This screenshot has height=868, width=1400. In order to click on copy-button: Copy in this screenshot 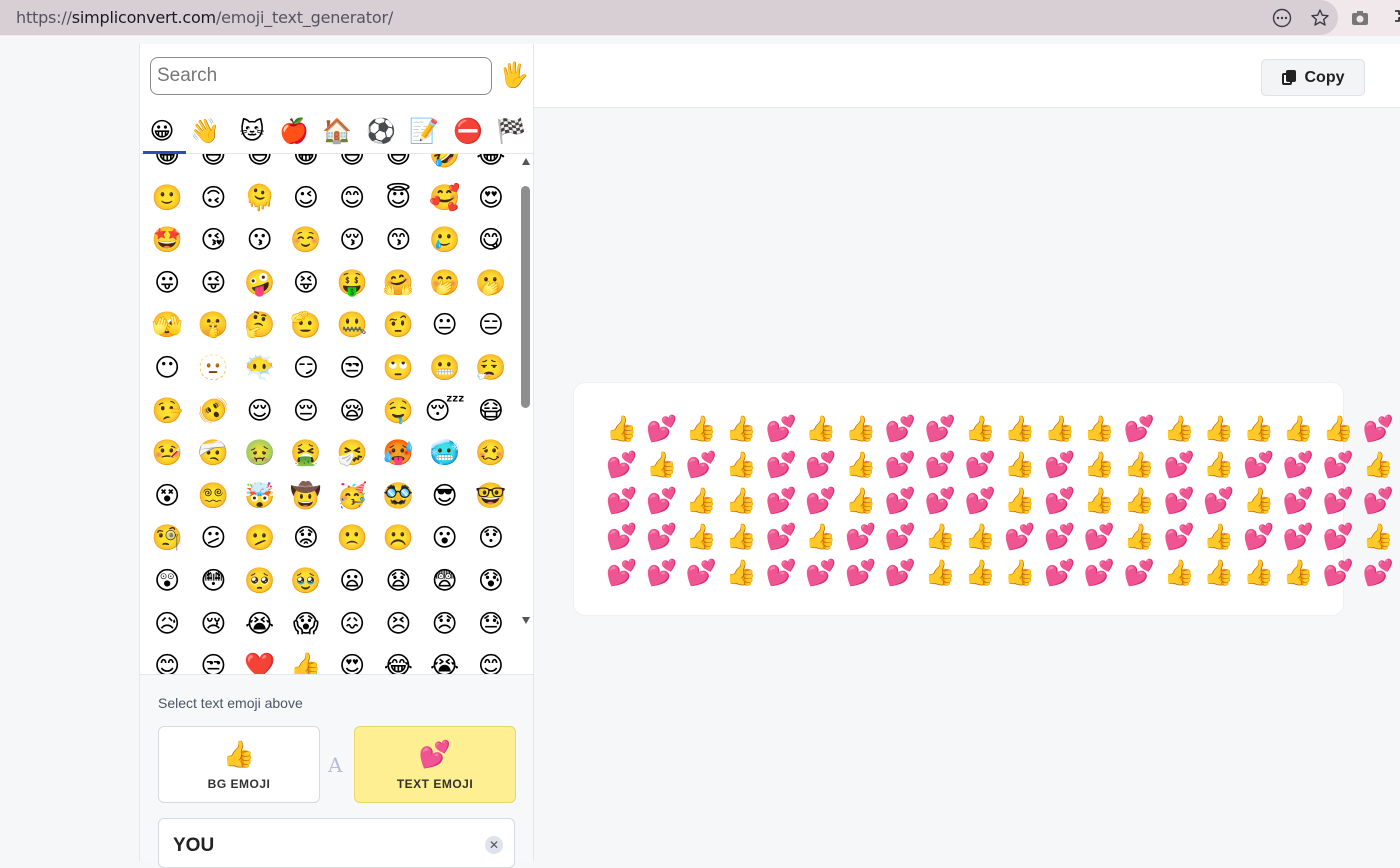, I will do `click(1313, 77)`.